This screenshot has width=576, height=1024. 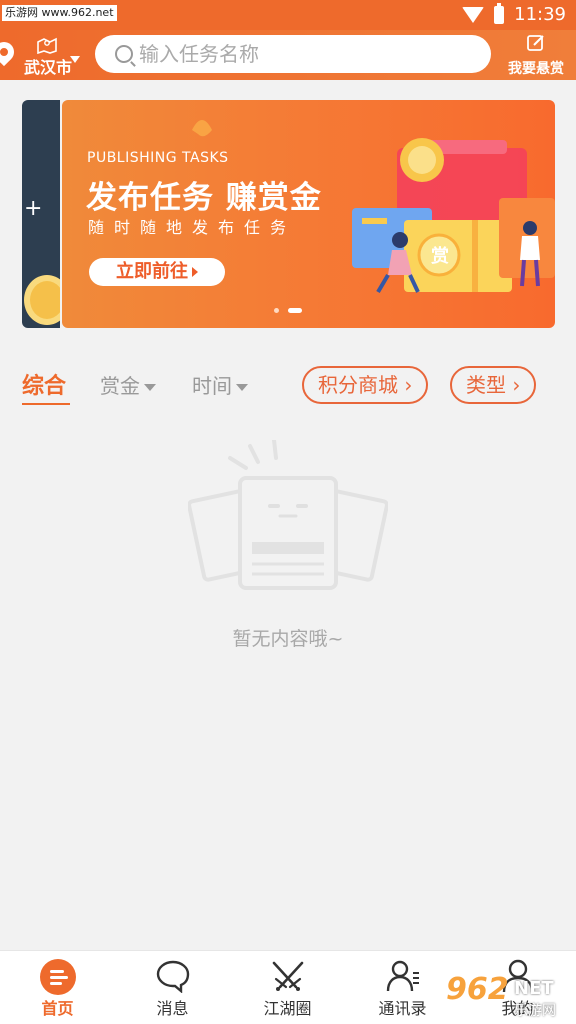 What do you see at coordinates (173, 976) in the screenshot?
I see `chat-bubble-icon` at bounding box center [173, 976].